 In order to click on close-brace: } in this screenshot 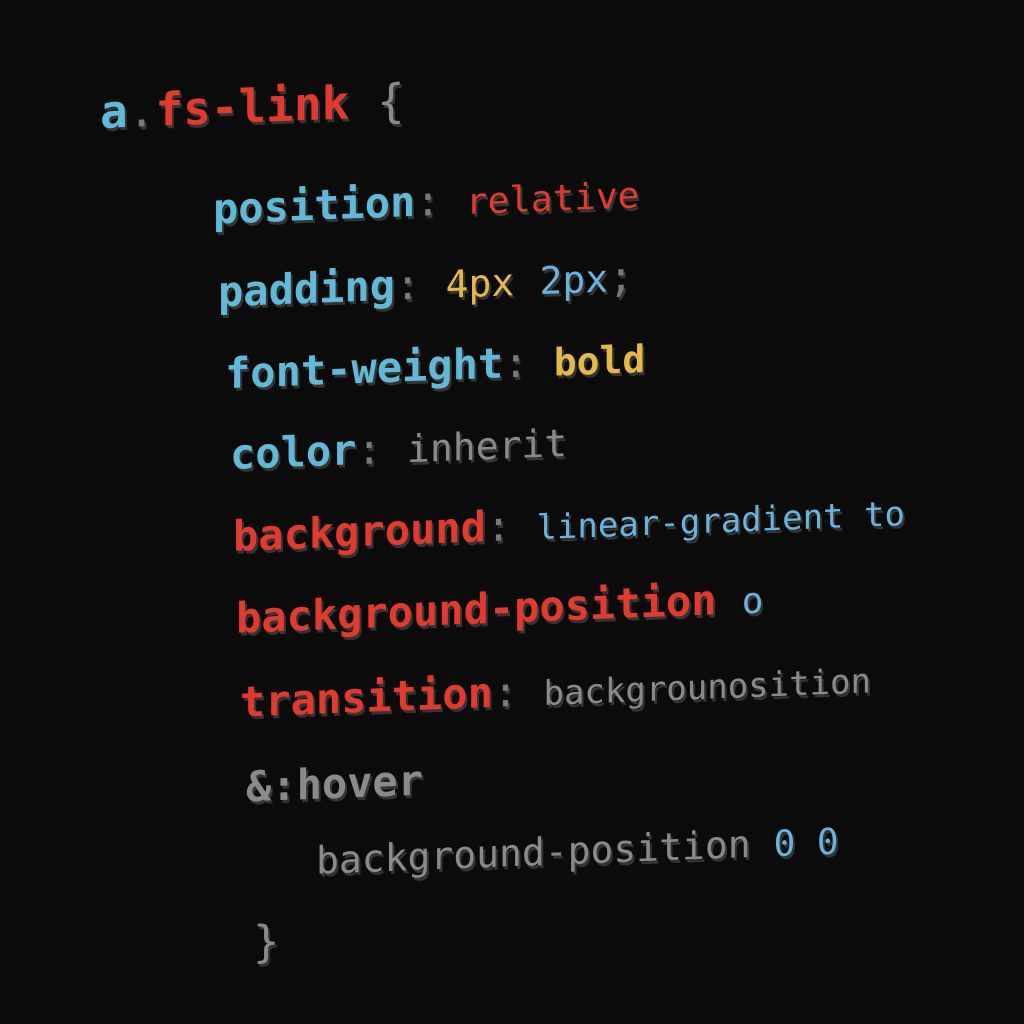, I will do `click(266, 942)`.